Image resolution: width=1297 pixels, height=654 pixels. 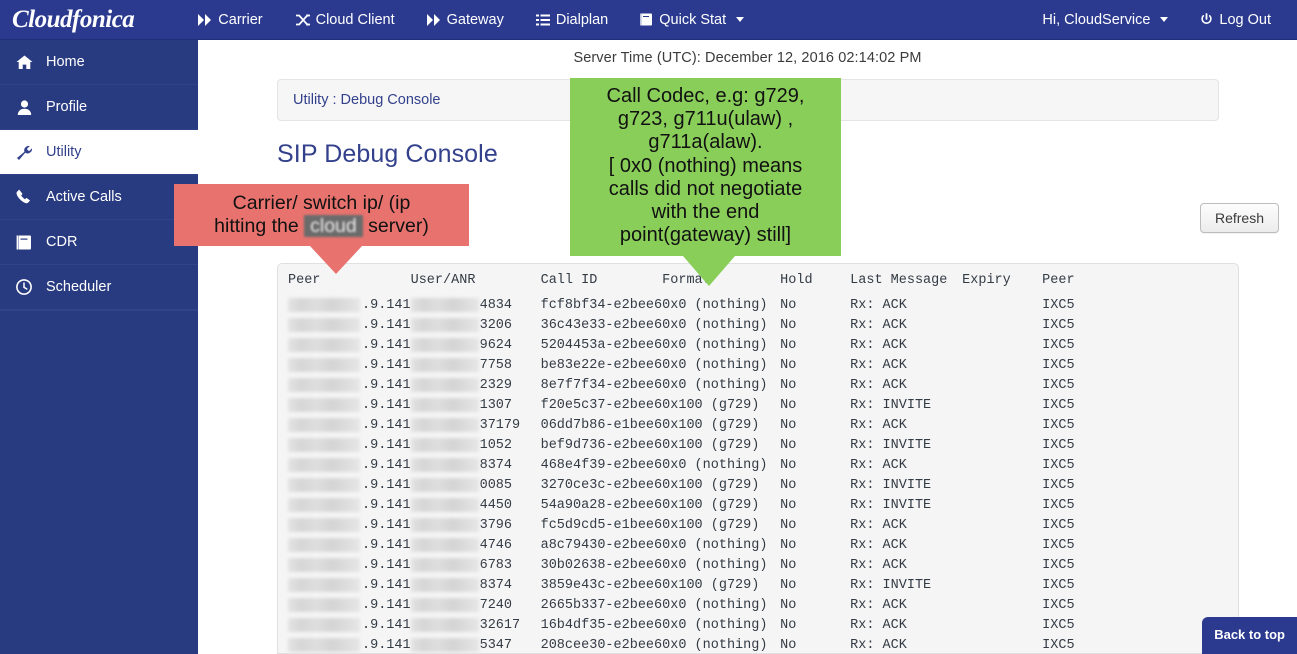 I want to click on cell-user-anr: 8374, so click(x=475, y=585).